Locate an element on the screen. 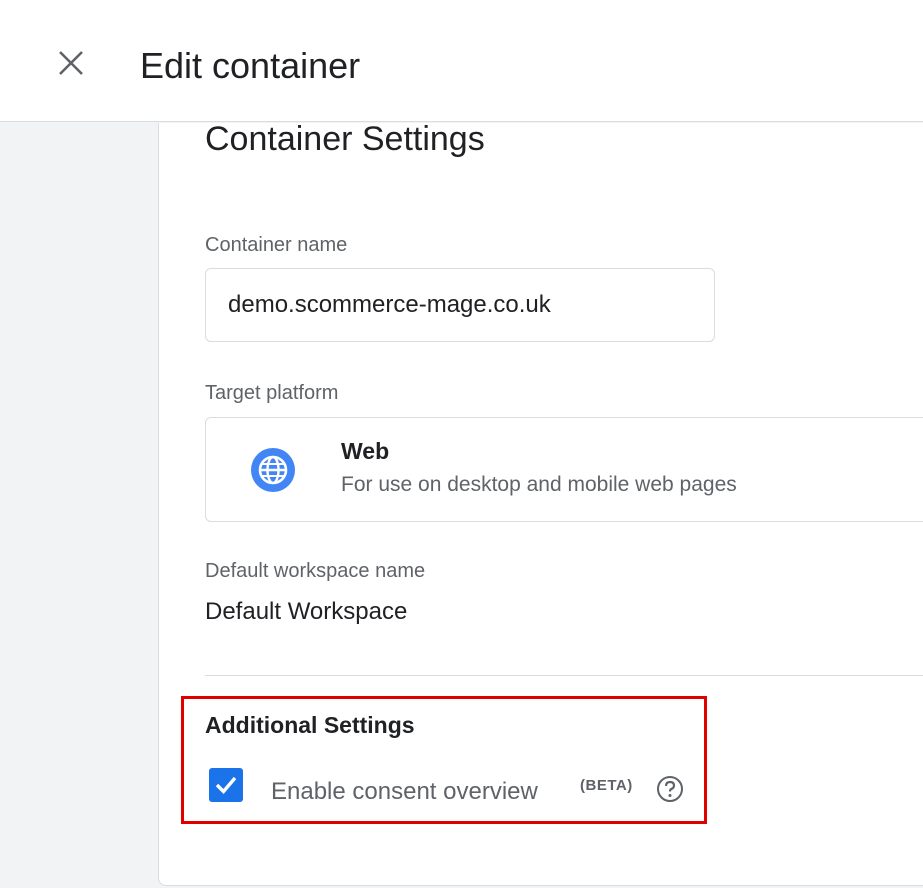 Image resolution: width=923 pixels, height=888 pixels. beta-badge: (BETA) is located at coordinates (606, 785).